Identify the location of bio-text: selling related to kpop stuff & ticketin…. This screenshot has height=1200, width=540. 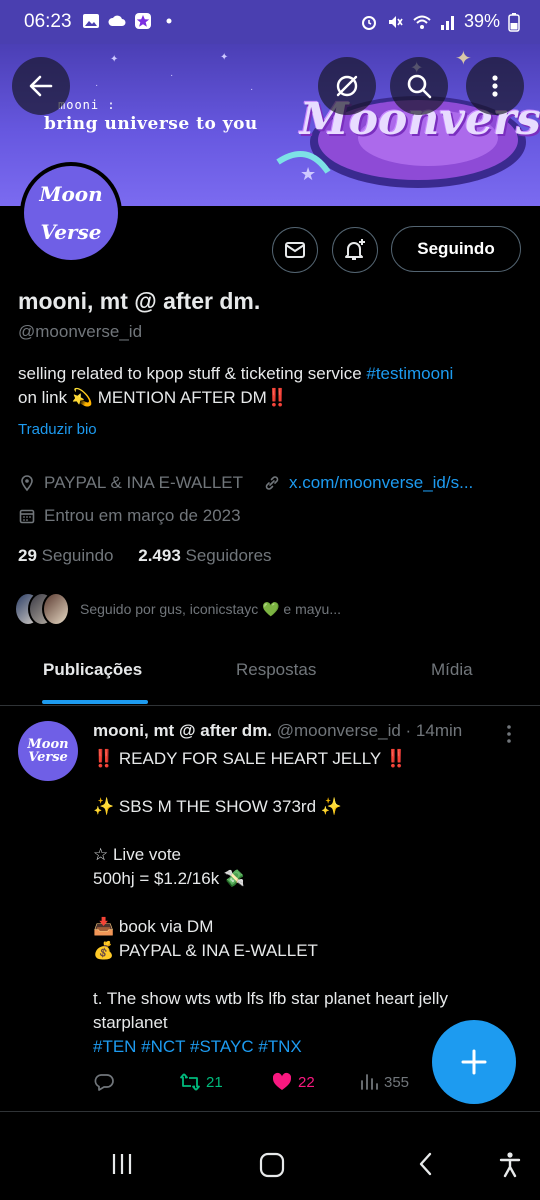
(192, 373).